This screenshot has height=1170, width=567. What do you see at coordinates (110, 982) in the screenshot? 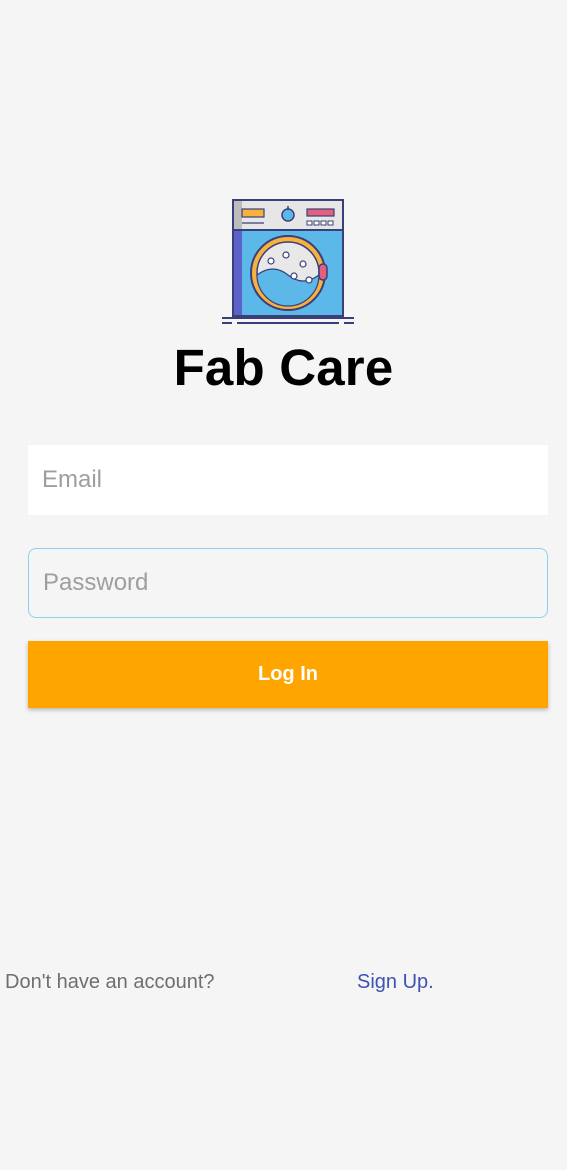
I see `no-account-text: Don't have an account?` at bounding box center [110, 982].